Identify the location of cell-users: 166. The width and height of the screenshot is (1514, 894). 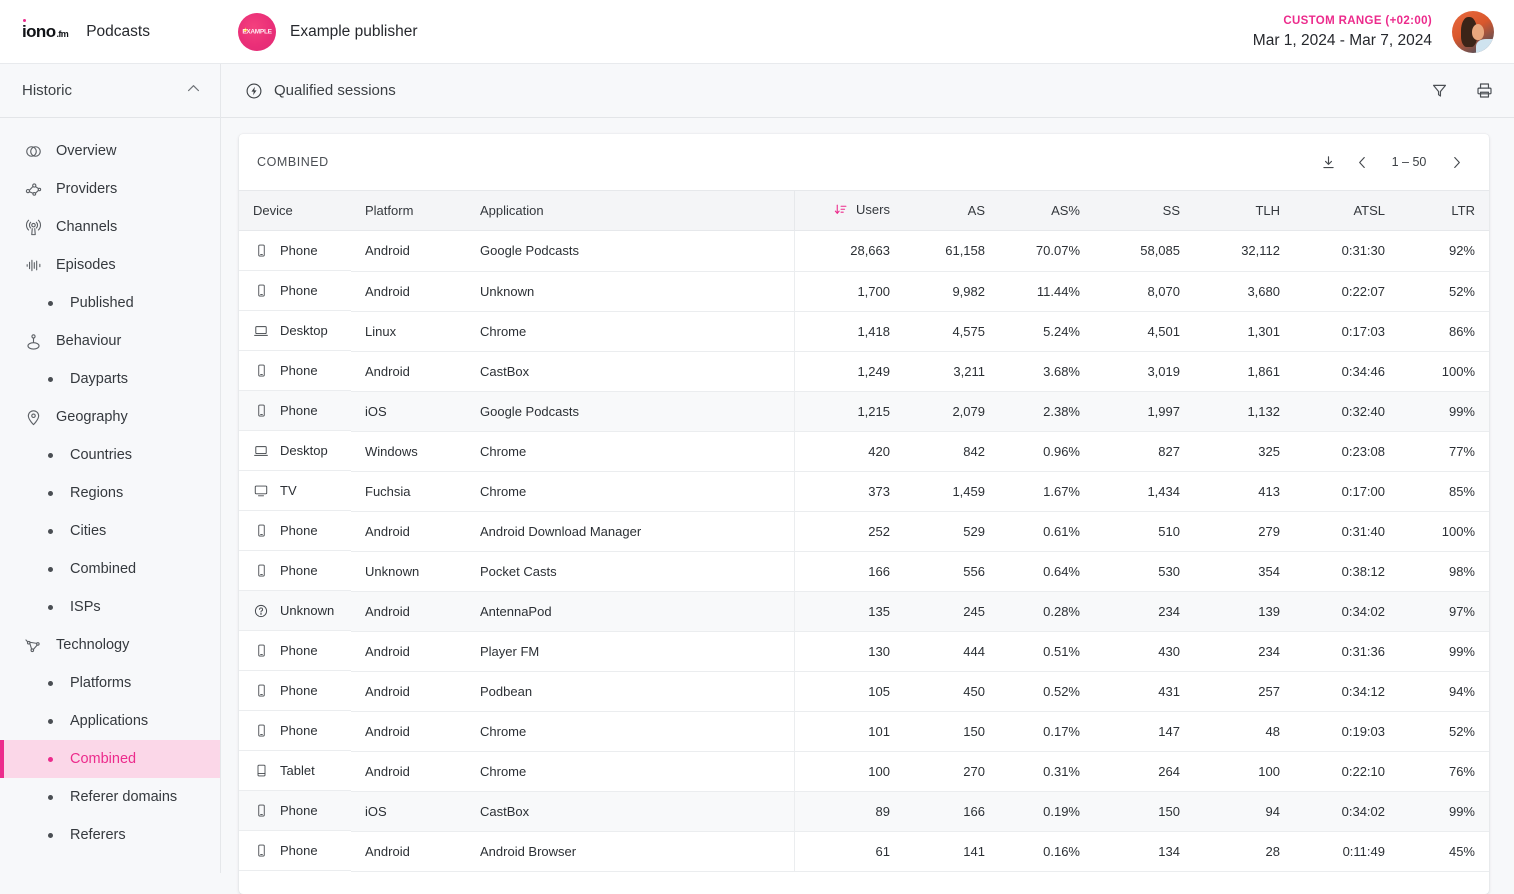
(848, 571).